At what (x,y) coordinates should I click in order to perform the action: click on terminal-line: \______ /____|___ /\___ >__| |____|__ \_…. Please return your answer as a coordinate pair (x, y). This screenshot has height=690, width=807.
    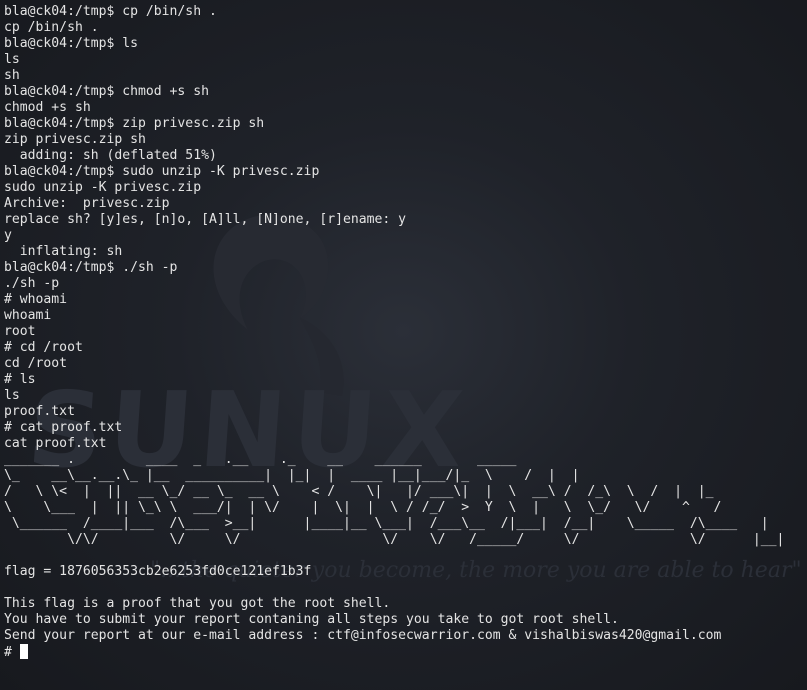
    Looking at the image, I should click on (386, 523).